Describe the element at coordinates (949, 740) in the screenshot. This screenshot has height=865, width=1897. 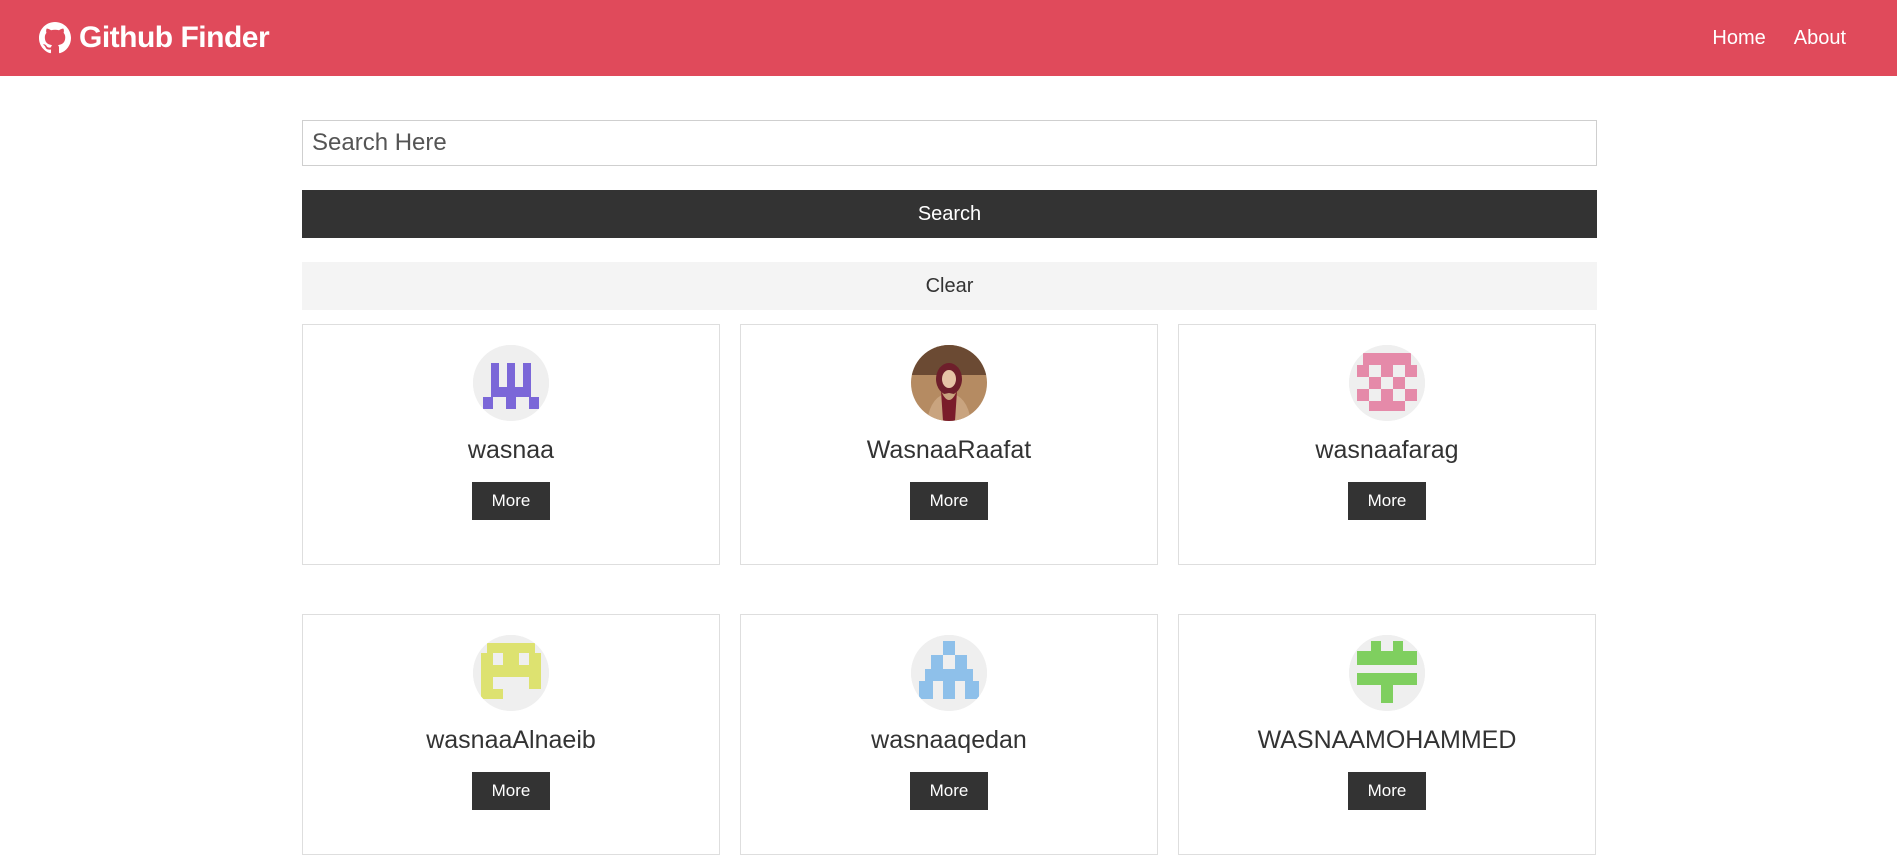
I see `username: wasnaaqedan` at that location.